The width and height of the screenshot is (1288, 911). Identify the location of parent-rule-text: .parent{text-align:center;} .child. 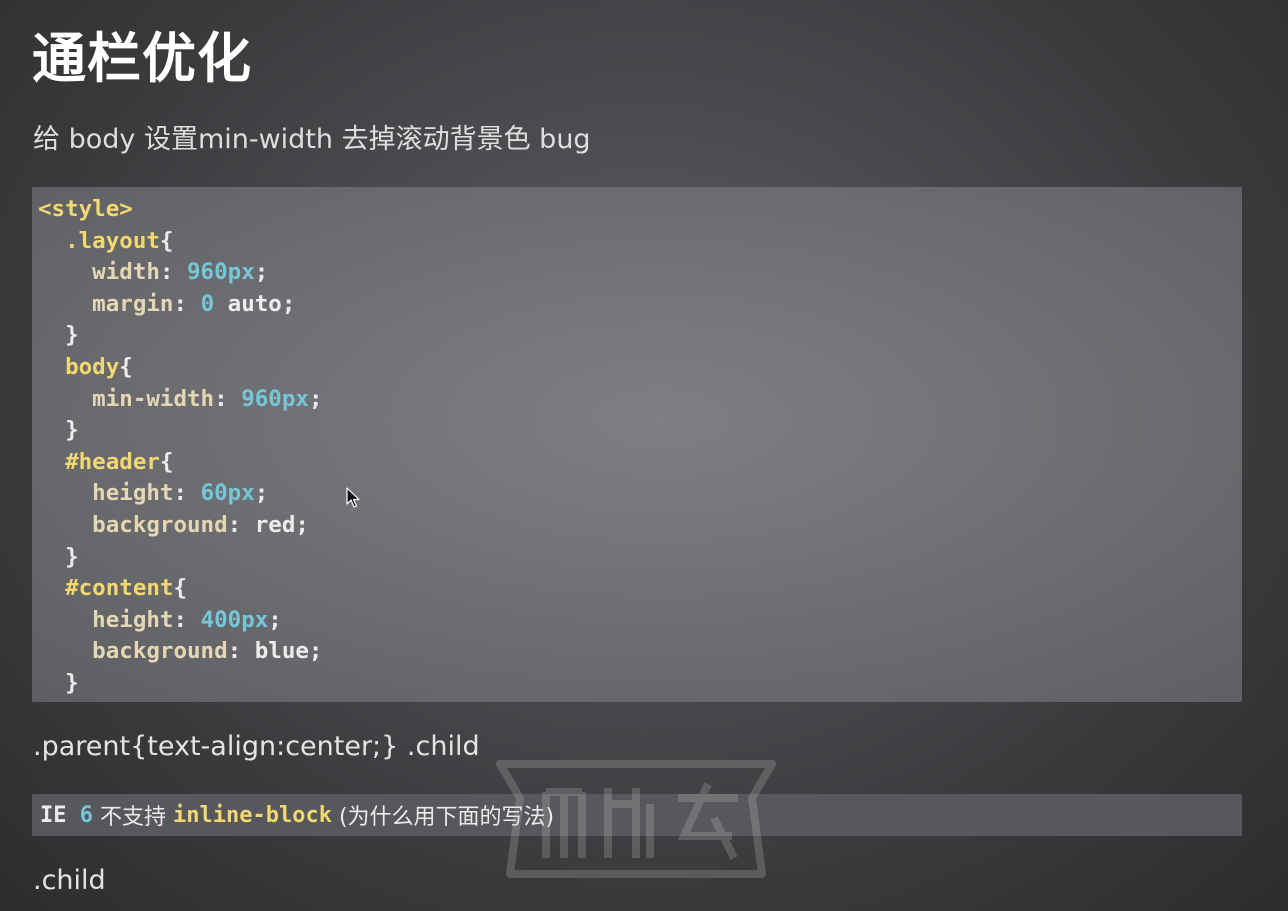
(256, 746).